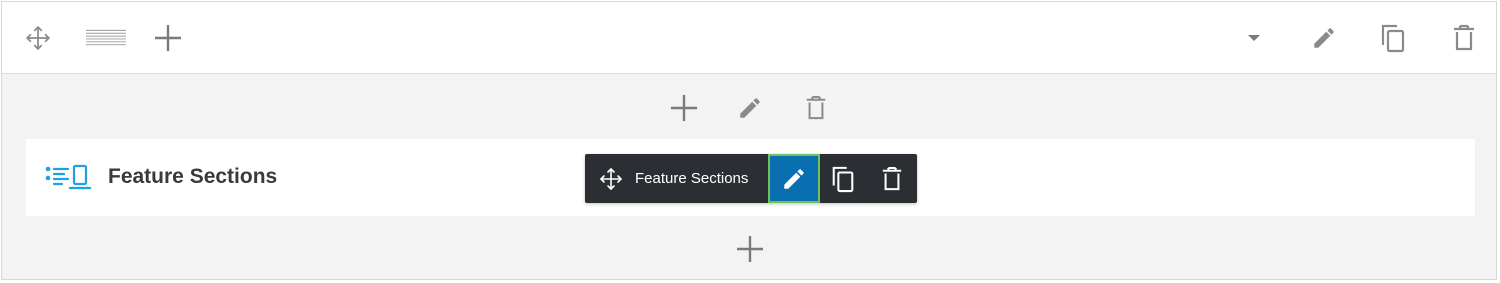 The height and width of the screenshot is (283, 1500). I want to click on module-toolbar: Feature Sections, so click(751, 178).